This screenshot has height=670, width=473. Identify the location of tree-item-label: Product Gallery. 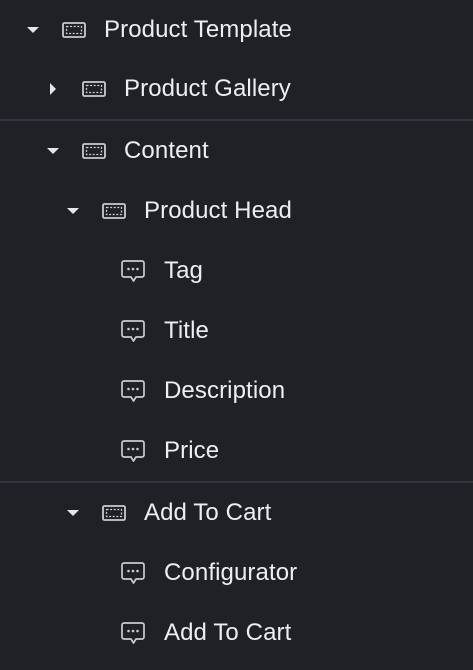
(207, 88).